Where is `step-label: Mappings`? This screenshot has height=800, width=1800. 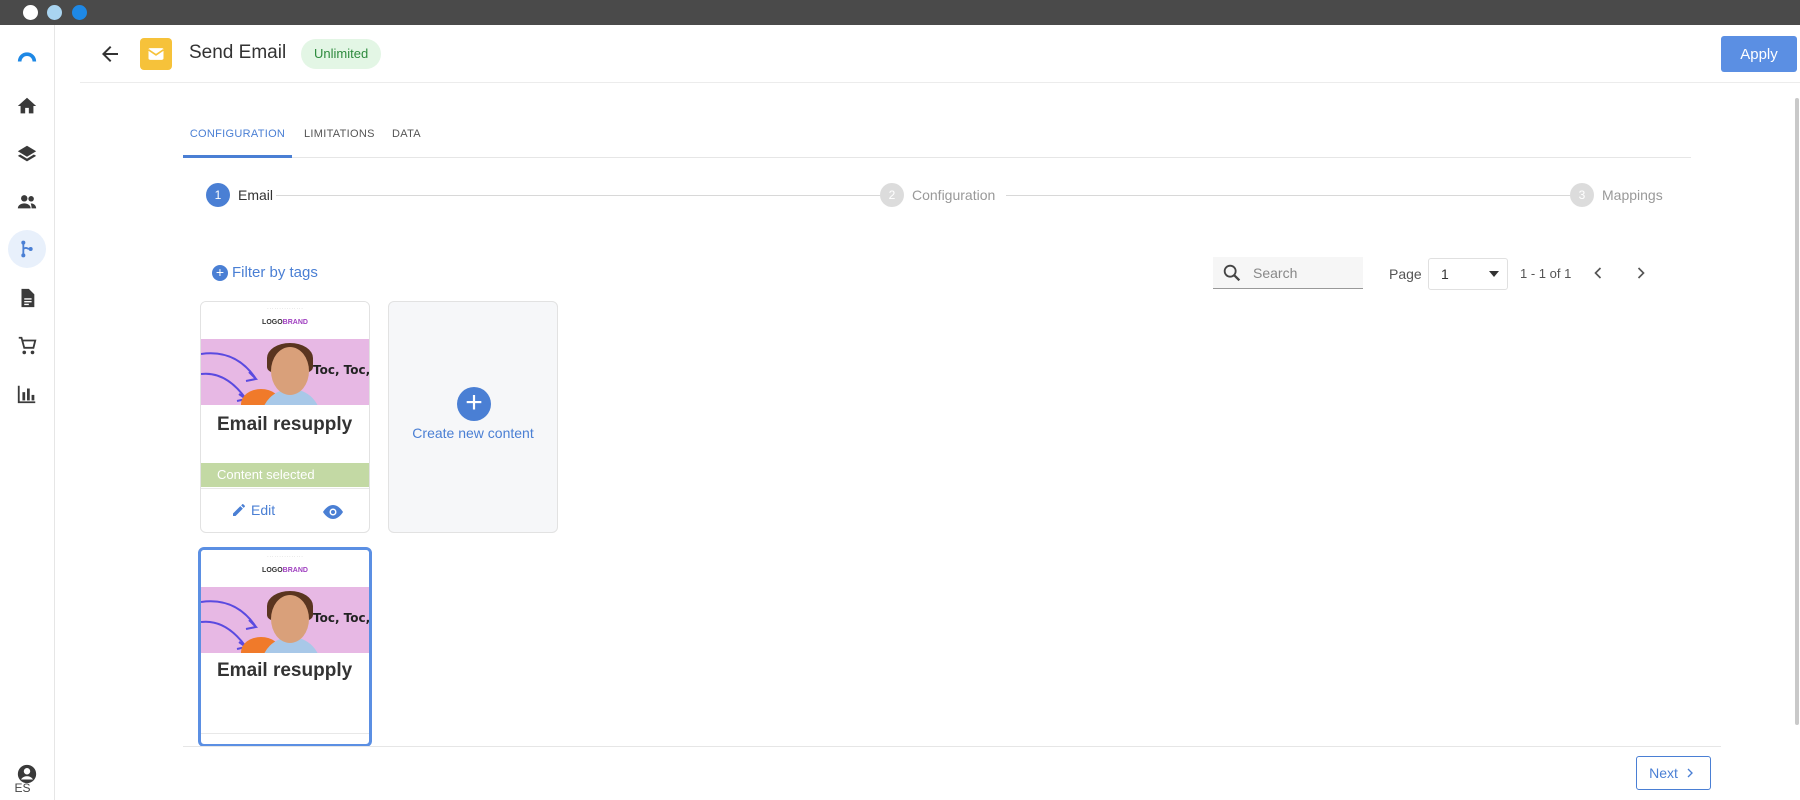
step-label: Mappings is located at coordinates (1632, 195).